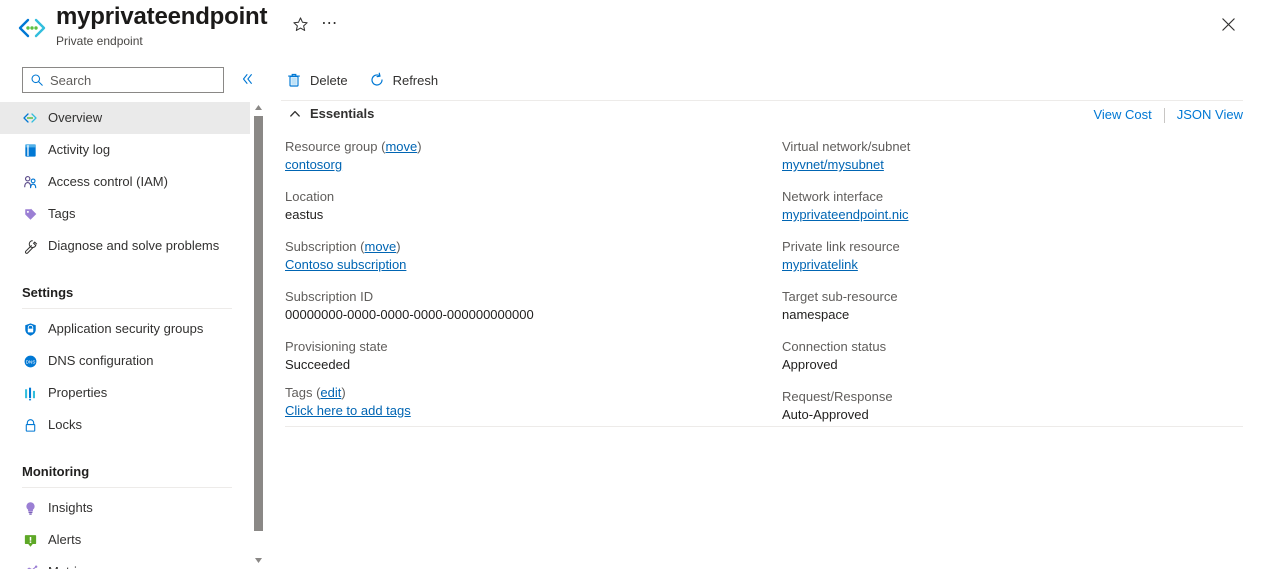 Image resolution: width=1263 pixels, height=569 pixels. I want to click on title-block: myprivateendpoint Private endpoint, so click(162, 25).